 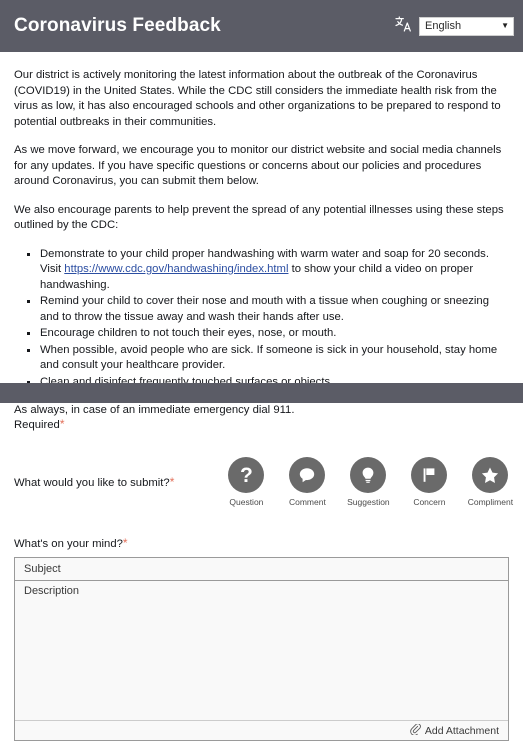 What do you see at coordinates (37, 425) in the screenshot?
I see `required-label: Required` at bounding box center [37, 425].